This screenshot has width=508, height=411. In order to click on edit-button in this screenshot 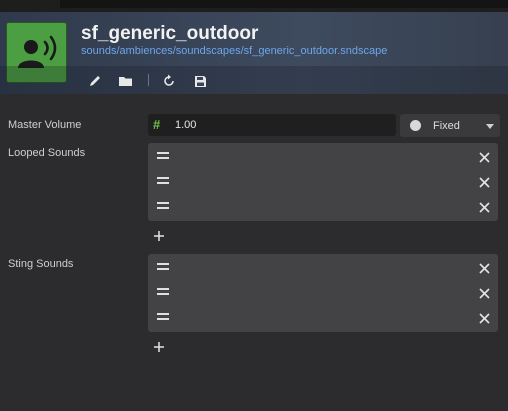, I will do `click(95, 81)`.